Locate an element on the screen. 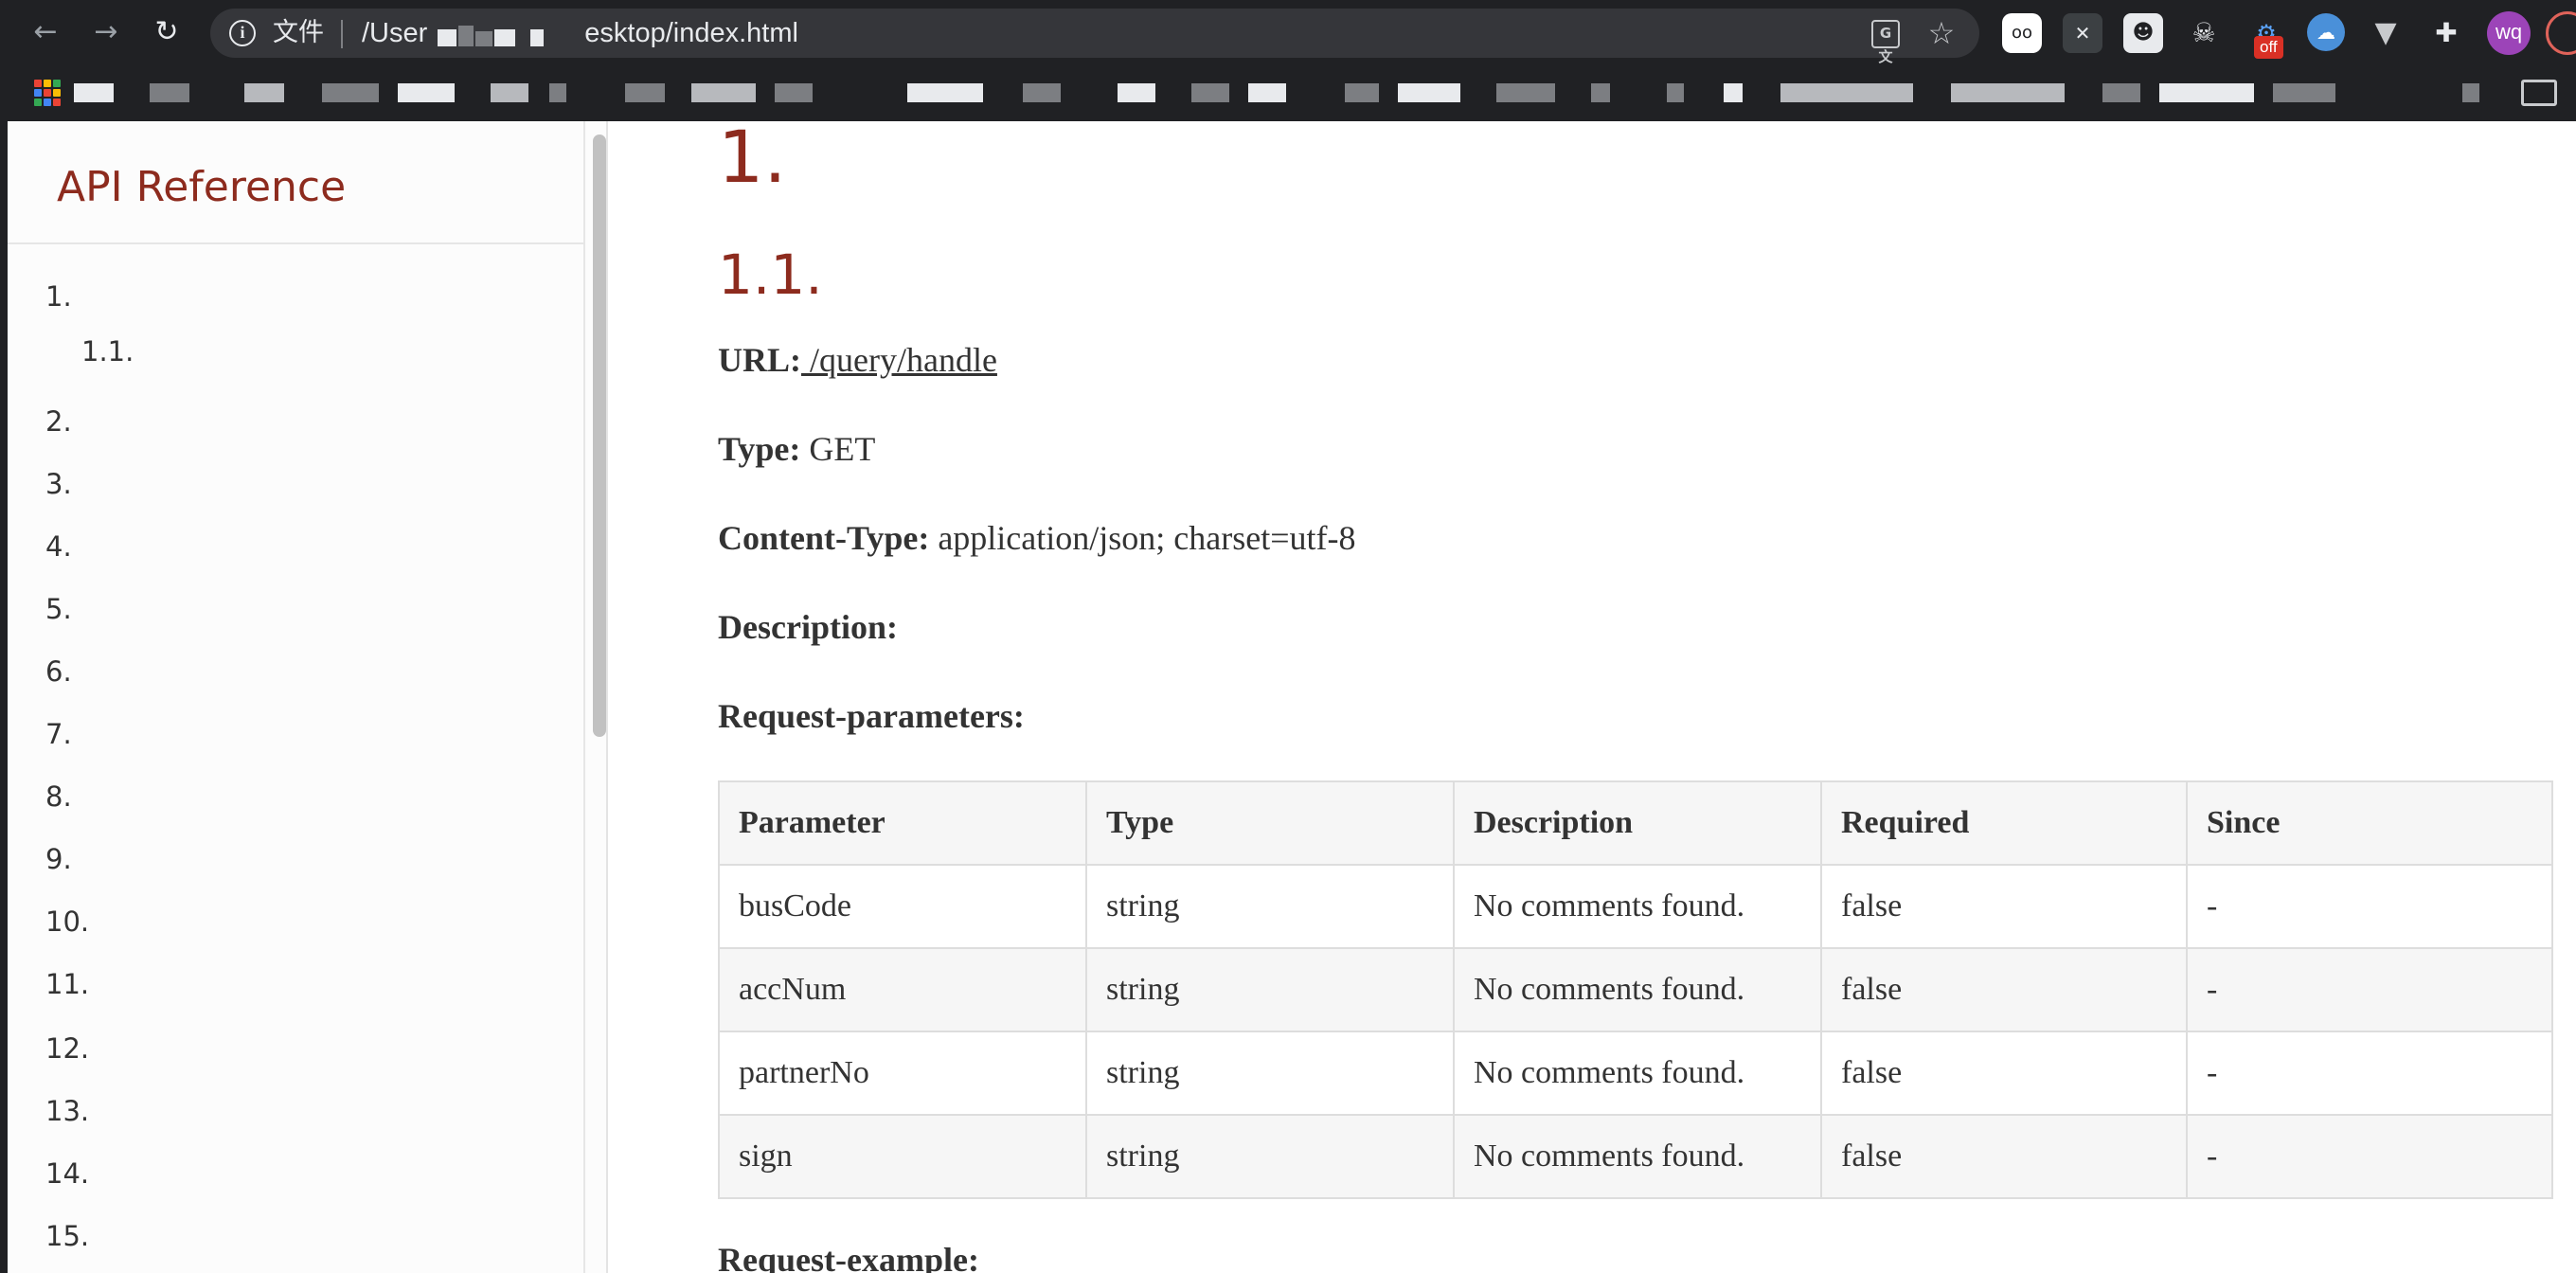 This screenshot has height=1273, width=2576. forward-arrow-icon: → is located at coordinates (106, 32).